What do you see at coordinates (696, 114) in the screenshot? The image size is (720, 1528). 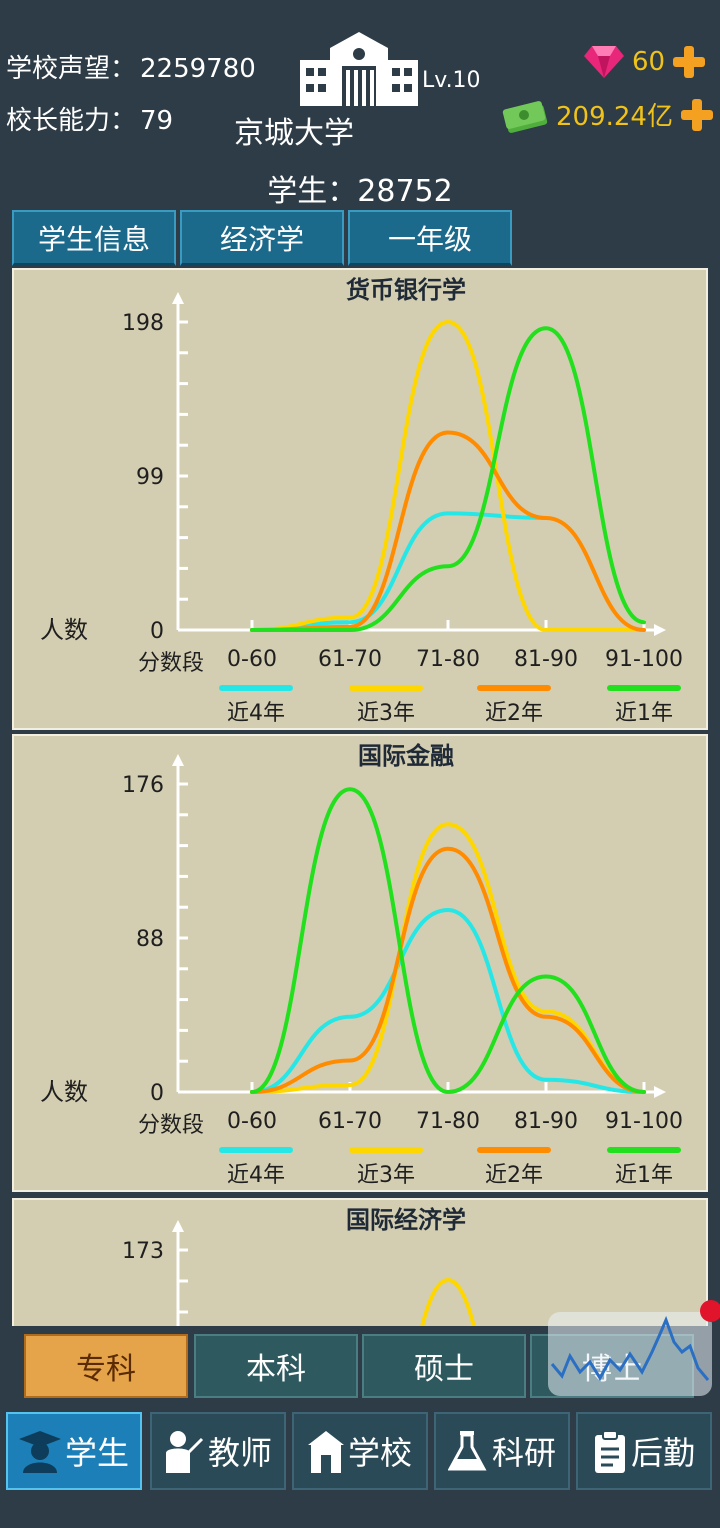 I see `add-money-icon` at bounding box center [696, 114].